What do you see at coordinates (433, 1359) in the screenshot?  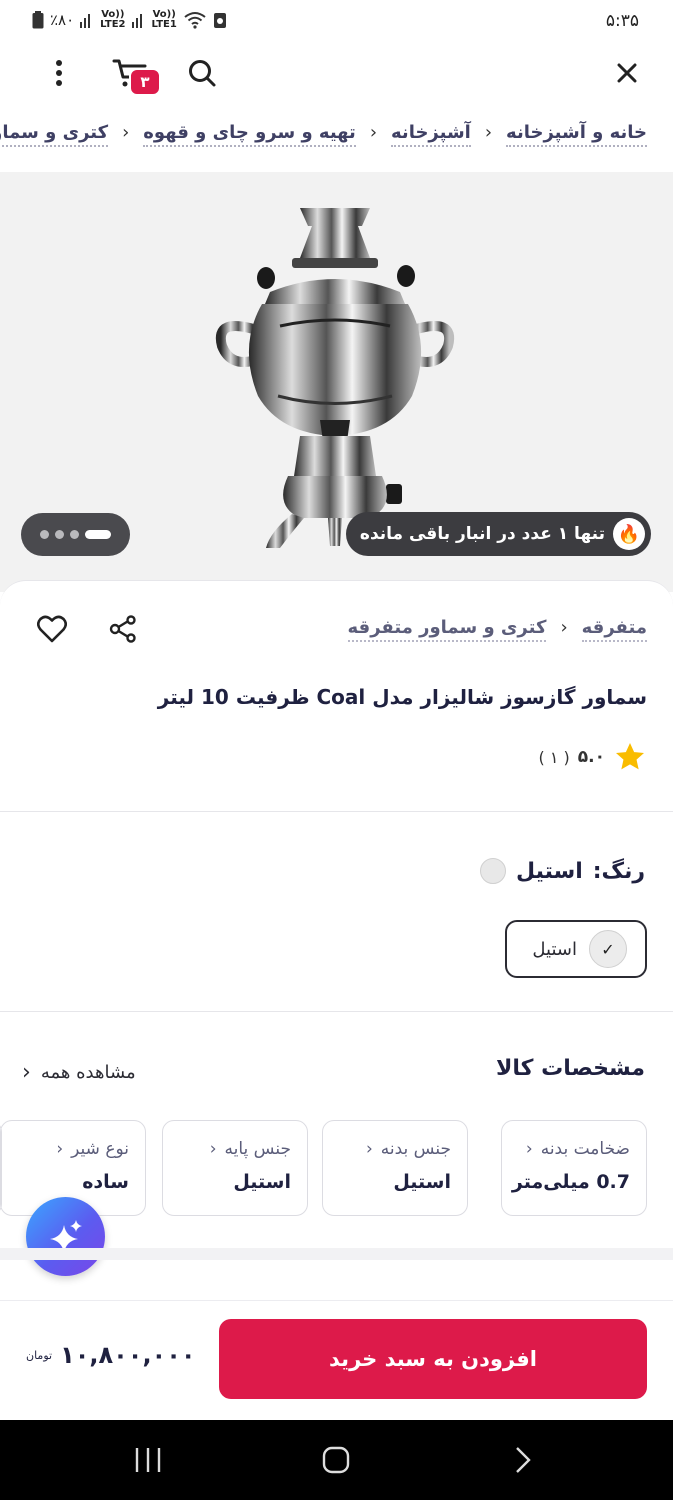 I see `add-to-cart-button: افزودن به سبد خرید` at bounding box center [433, 1359].